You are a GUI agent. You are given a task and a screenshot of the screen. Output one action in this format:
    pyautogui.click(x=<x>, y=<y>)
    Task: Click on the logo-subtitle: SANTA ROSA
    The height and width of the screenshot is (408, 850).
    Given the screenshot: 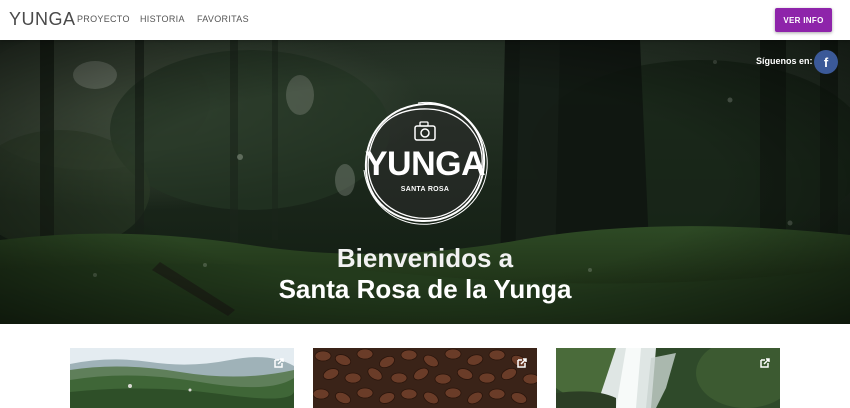 What is the action you would take?
    pyautogui.click(x=425, y=189)
    